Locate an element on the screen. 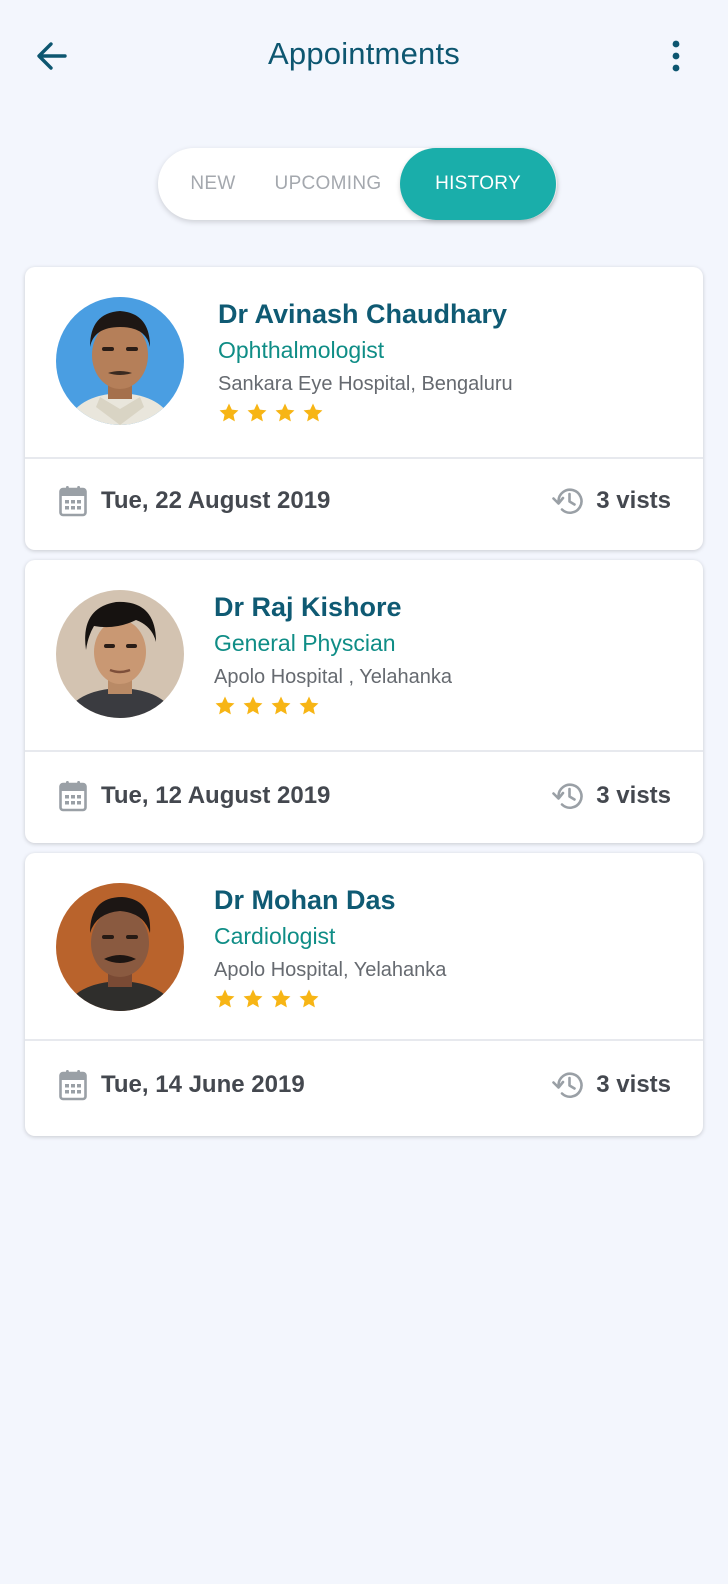 This screenshot has width=728, height=1584. appointment-tabs: NEW UPCOMING HISTORY is located at coordinates (357, 184).